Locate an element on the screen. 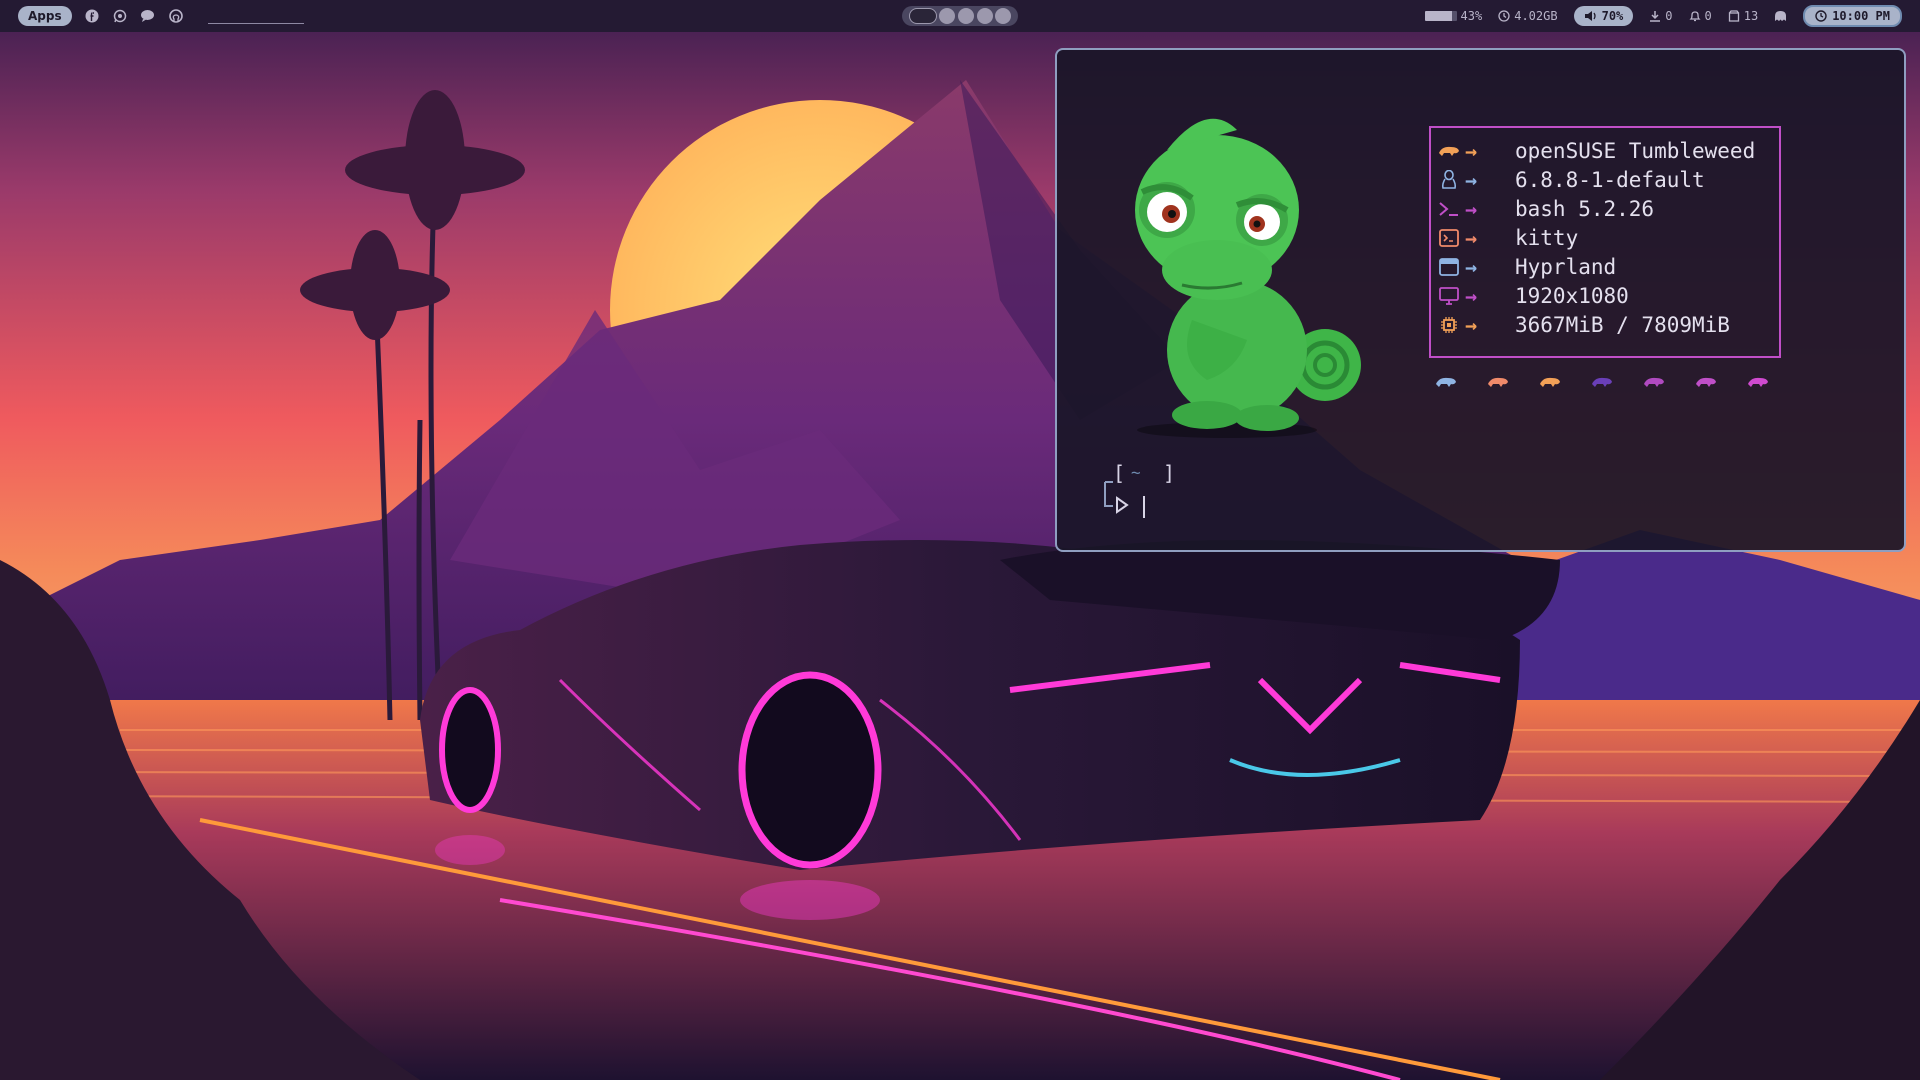 The height and width of the screenshot is (1080, 1920). disk-icon is located at coordinates (1504, 16).